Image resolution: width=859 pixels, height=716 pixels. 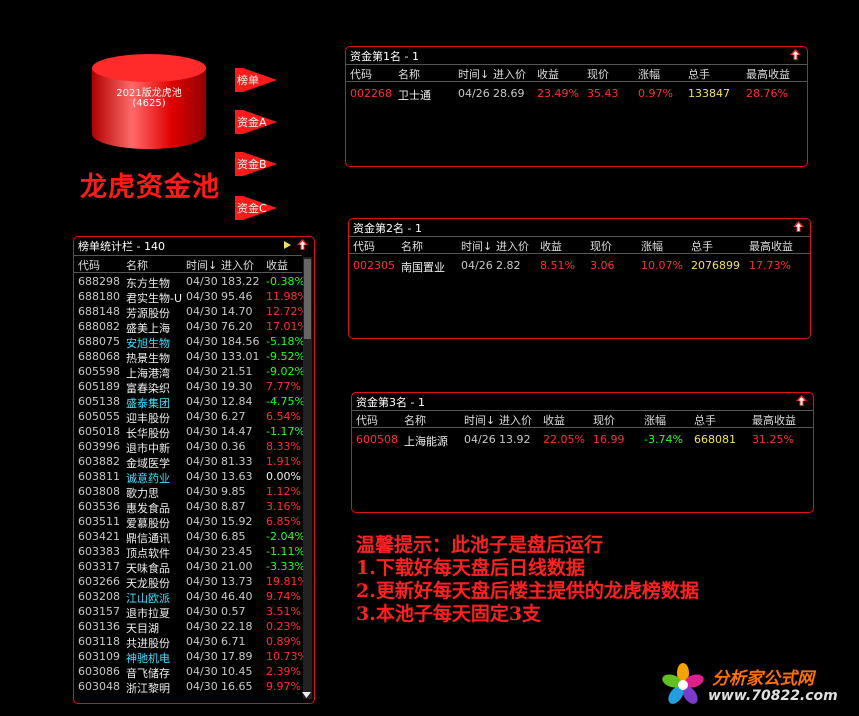 What do you see at coordinates (188, 462) in the screenshot?
I see `list-item: 603882 金域医学 04/30 81.33 1.91%` at bounding box center [188, 462].